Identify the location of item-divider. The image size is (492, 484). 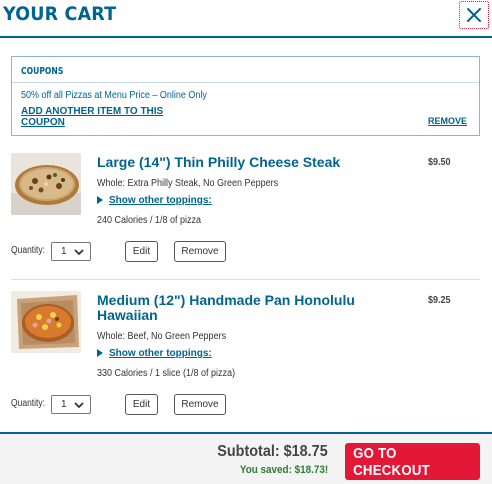
(245, 279).